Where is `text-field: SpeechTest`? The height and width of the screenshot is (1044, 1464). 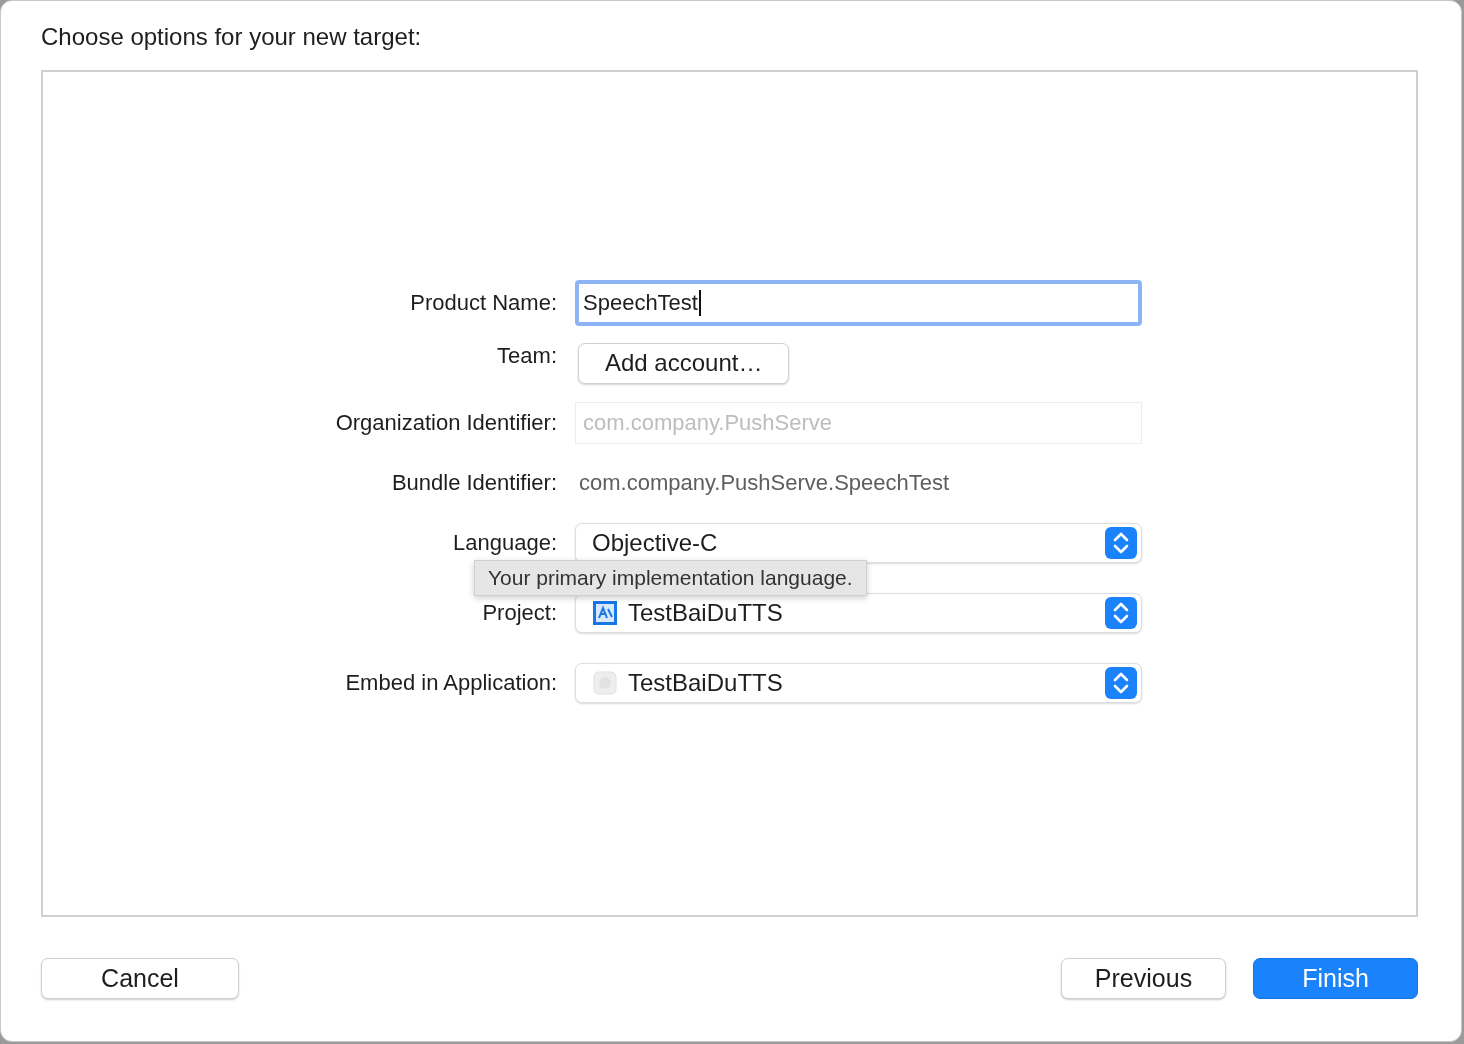
text-field: SpeechTest is located at coordinates (858, 303).